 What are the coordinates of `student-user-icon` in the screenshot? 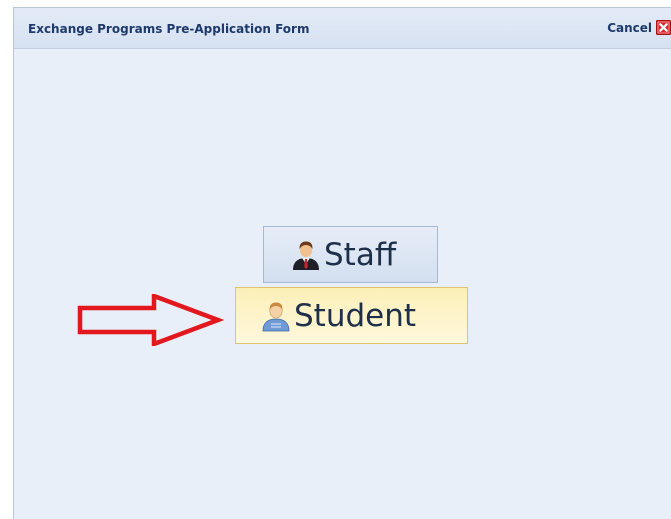 It's located at (276, 316).